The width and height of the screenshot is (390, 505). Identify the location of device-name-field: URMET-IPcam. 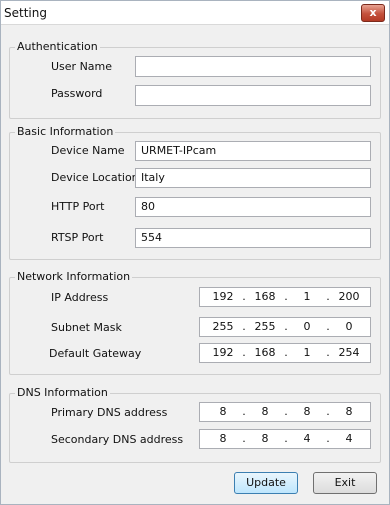
(253, 151).